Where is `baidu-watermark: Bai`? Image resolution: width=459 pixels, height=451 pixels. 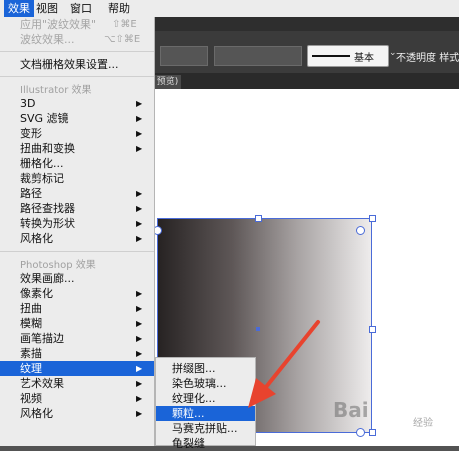
baidu-watermark: Bai is located at coordinates (351, 410).